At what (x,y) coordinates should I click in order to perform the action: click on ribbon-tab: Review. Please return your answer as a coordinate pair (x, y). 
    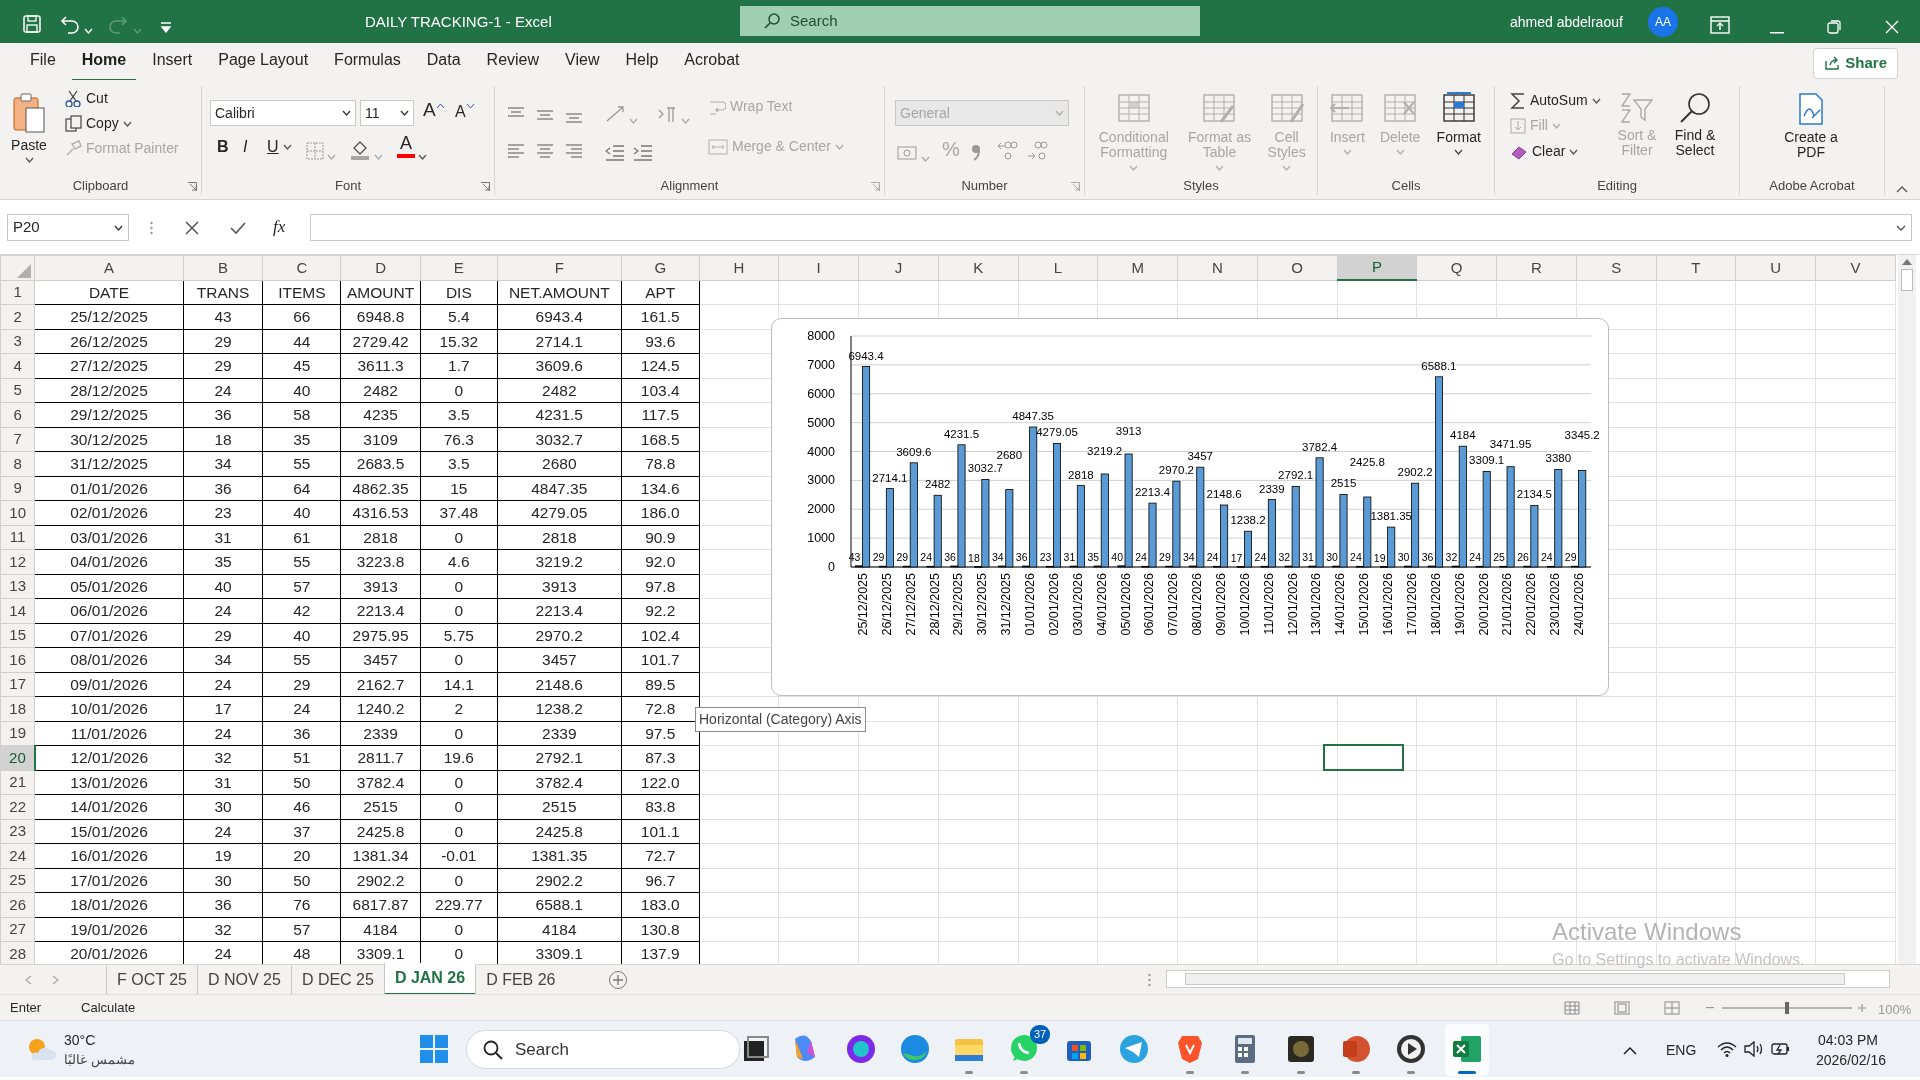
    Looking at the image, I should click on (513, 61).